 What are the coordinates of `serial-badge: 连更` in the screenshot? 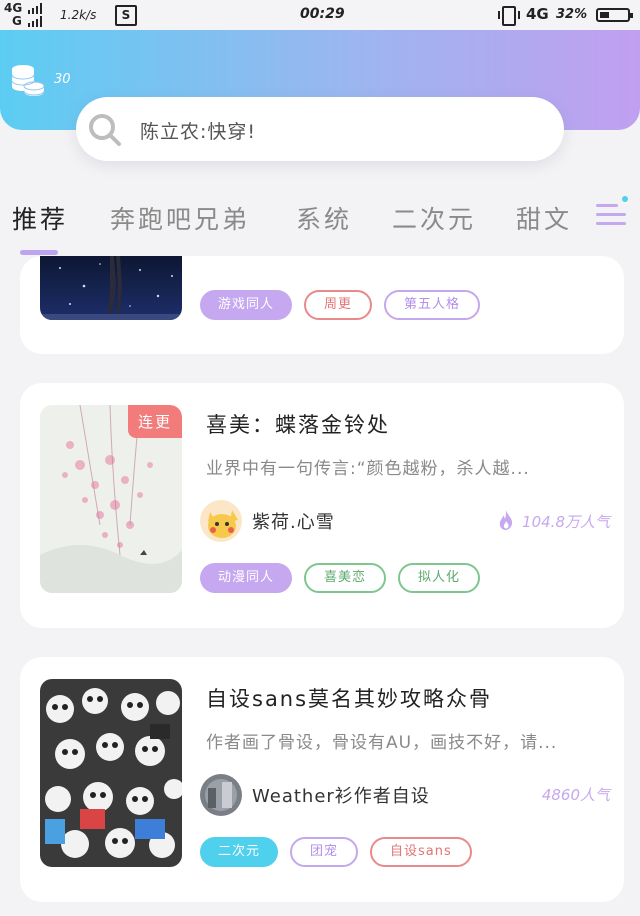 It's located at (154, 421).